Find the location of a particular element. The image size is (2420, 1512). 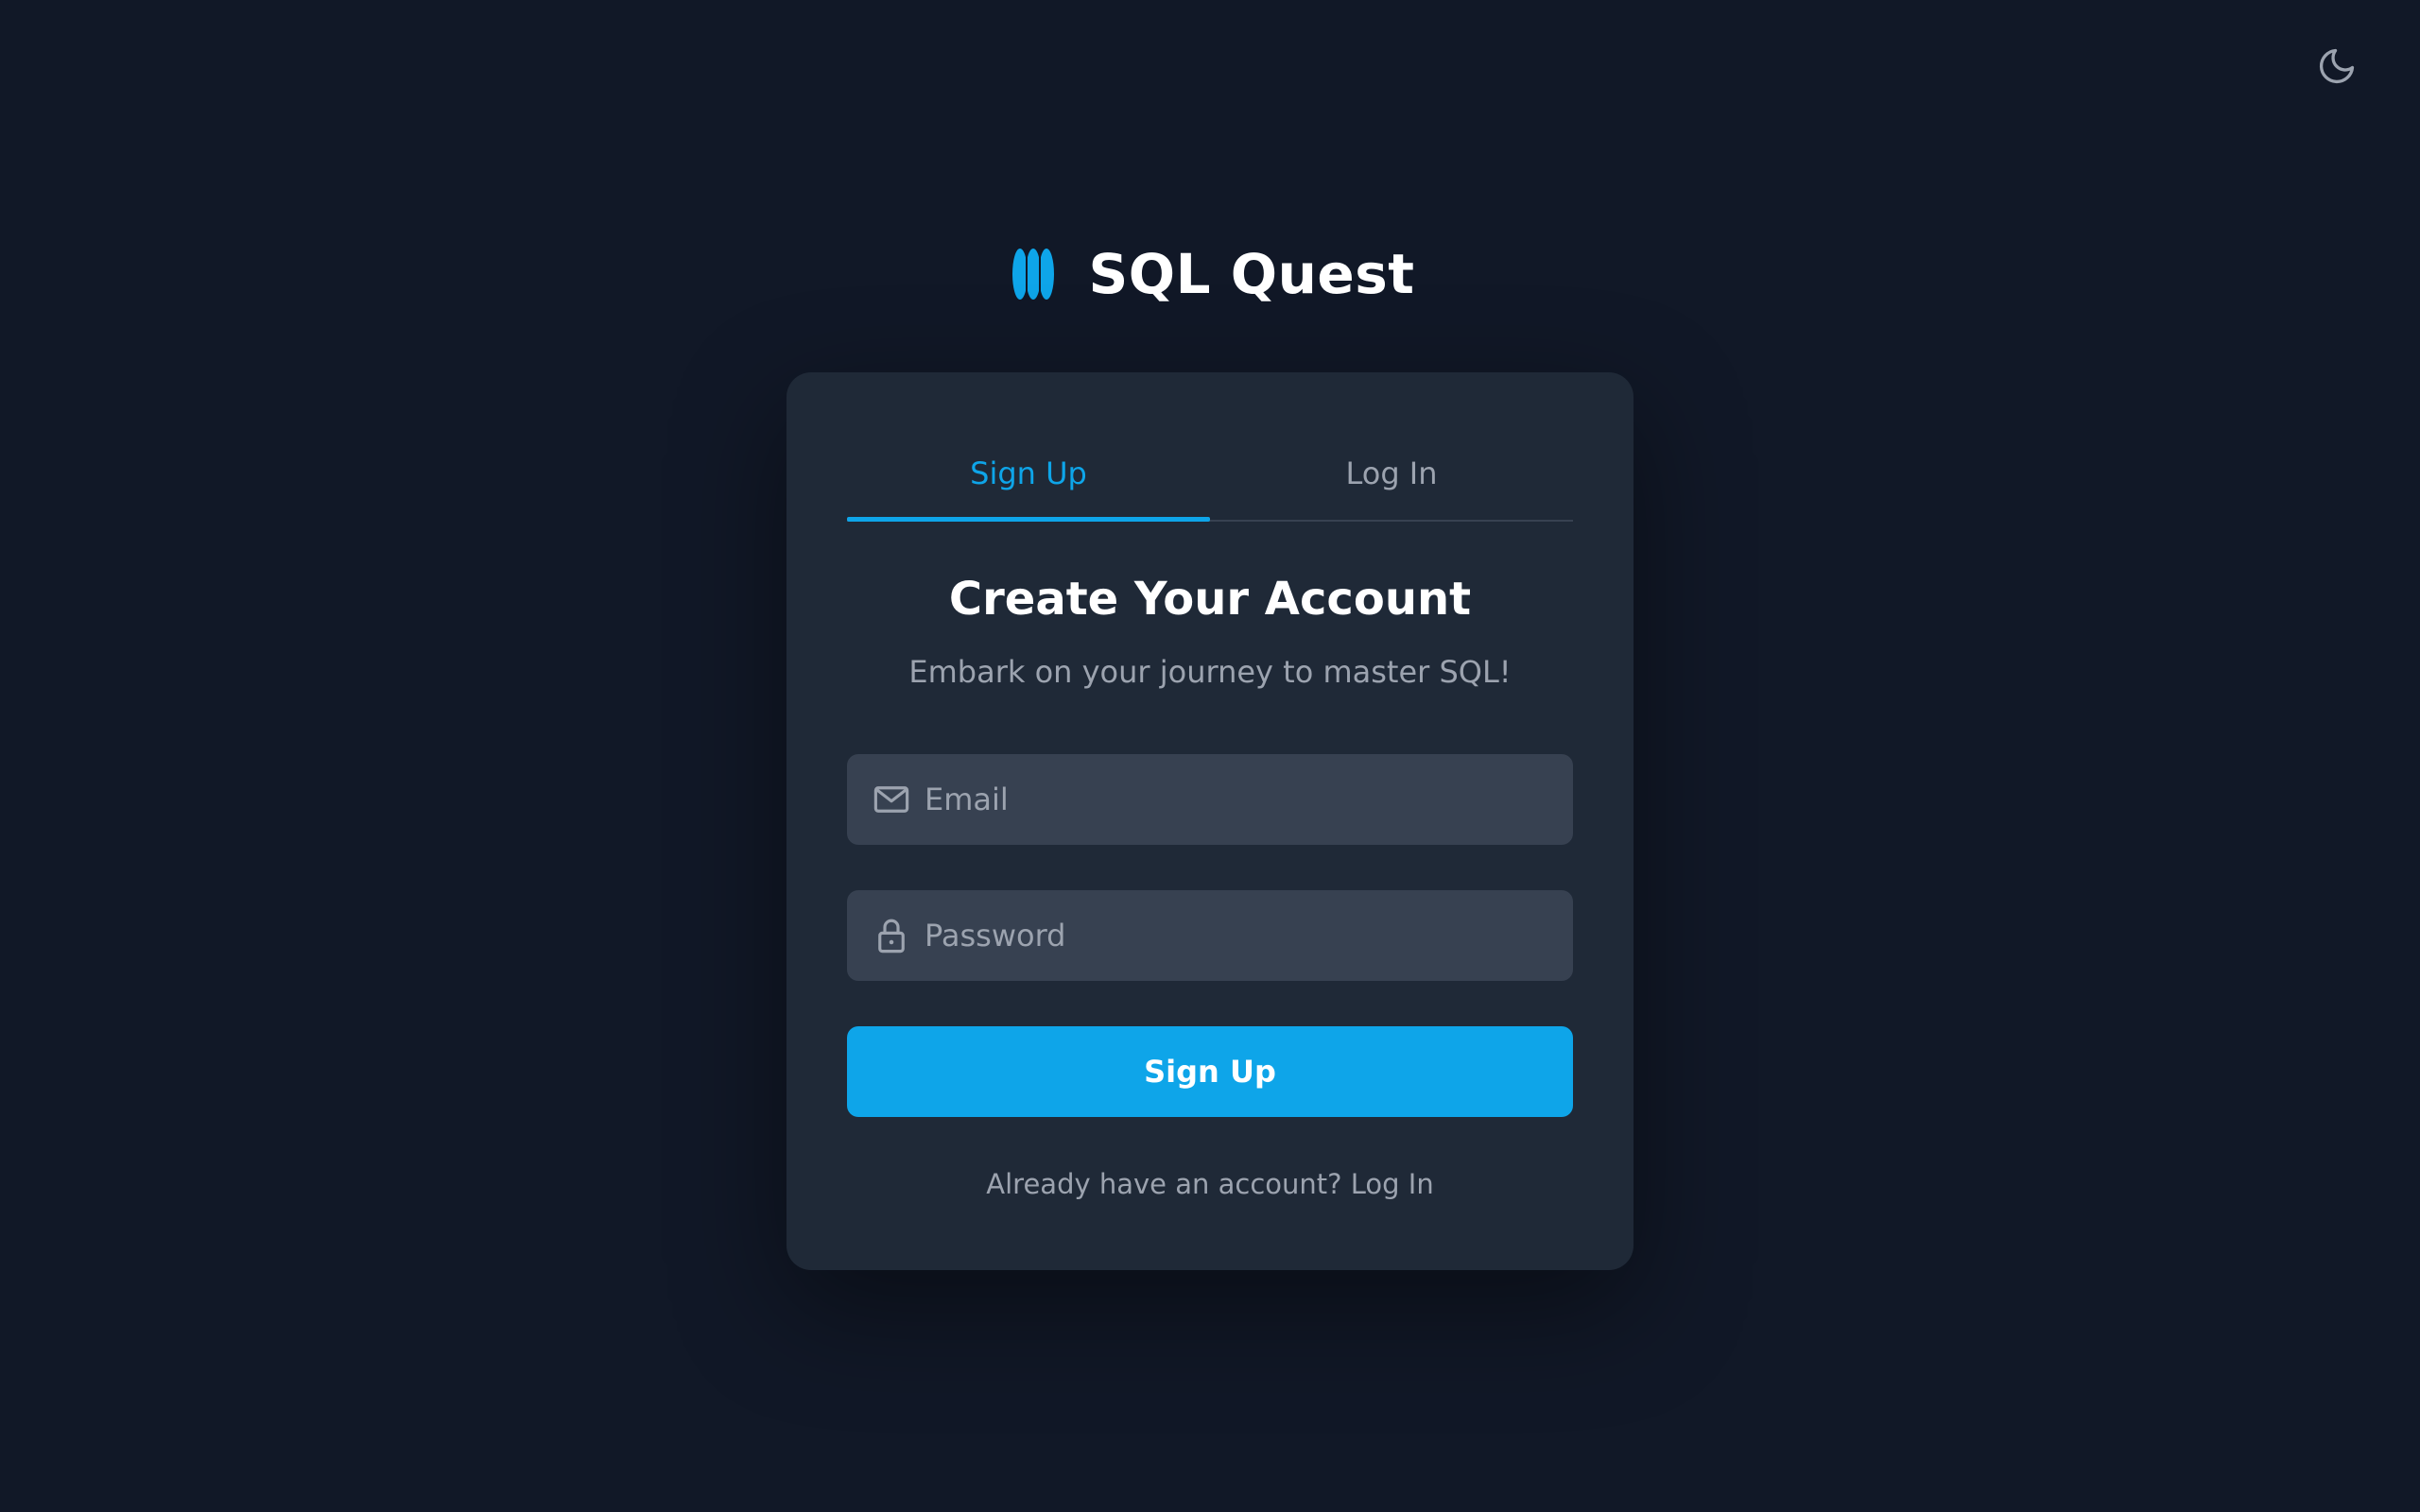

sign-up-button: Sign Up is located at coordinates (1210, 1071).